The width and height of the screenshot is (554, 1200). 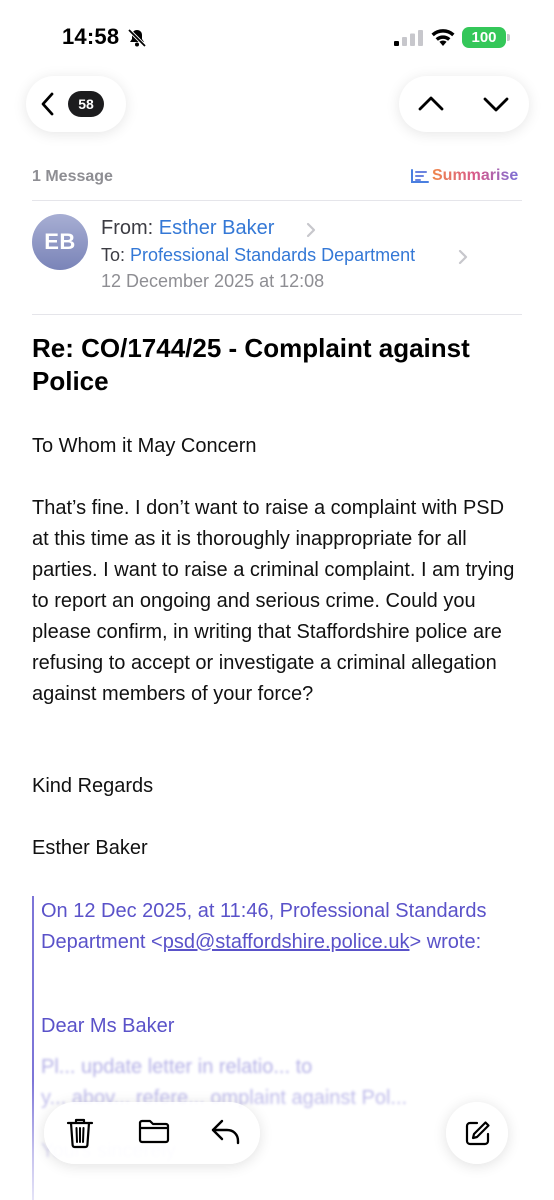 What do you see at coordinates (47, 104) in the screenshot?
I see `chevron-left-icon` at bounding box center [47, 104].